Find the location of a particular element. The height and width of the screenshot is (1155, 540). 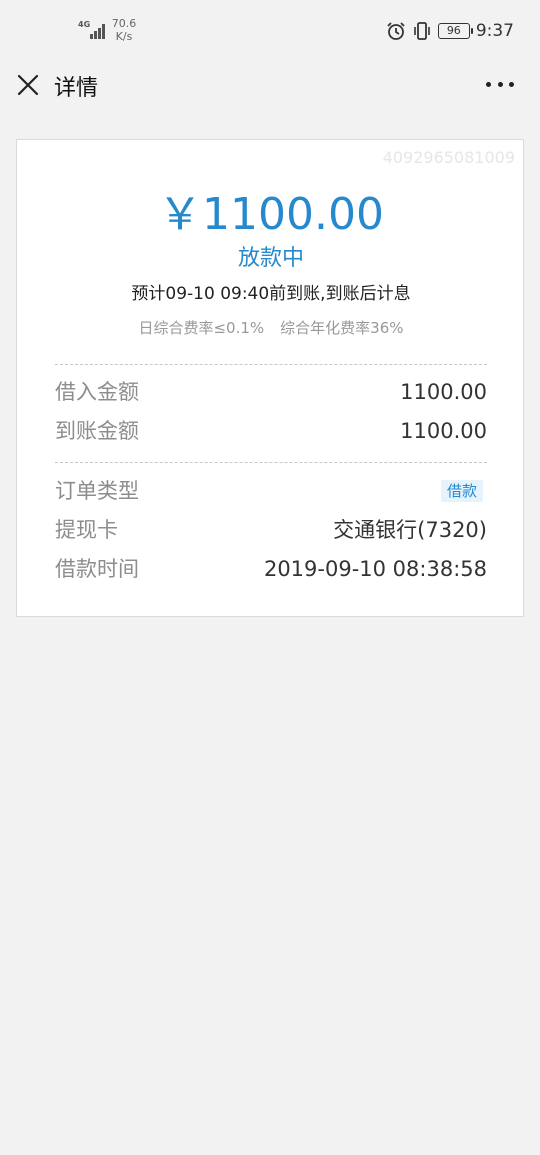

order-type-badge: 借款 is located at coordinates (461, 491).